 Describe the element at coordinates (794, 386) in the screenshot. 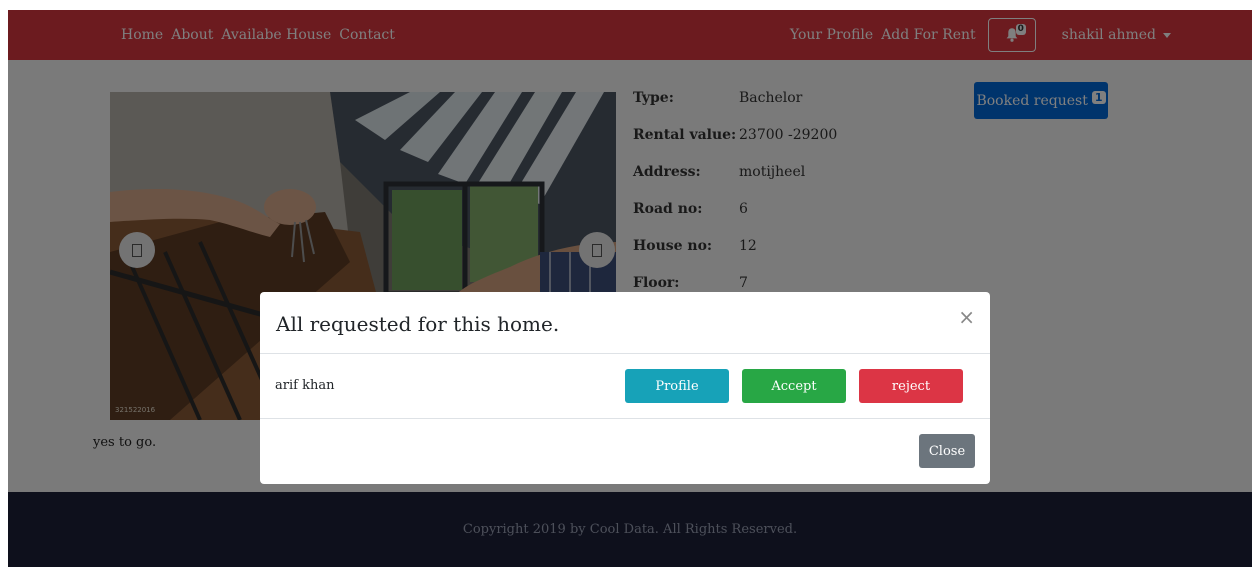

I see `accept-button: Accept` at that location.